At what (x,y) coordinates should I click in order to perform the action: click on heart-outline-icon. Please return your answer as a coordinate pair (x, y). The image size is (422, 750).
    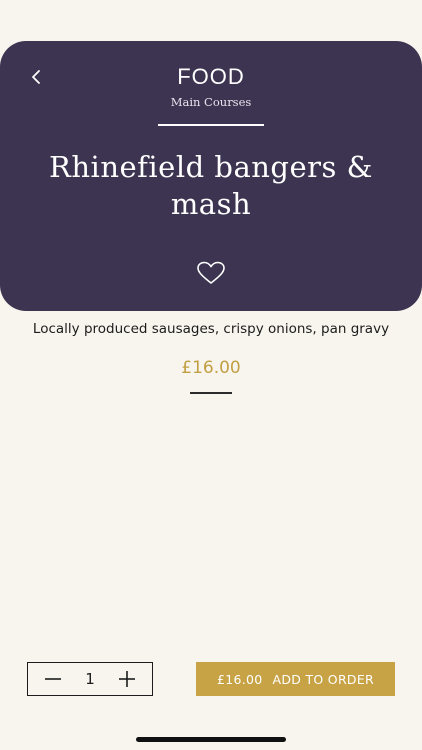
    Looking at the image, I should click on (211, 272).